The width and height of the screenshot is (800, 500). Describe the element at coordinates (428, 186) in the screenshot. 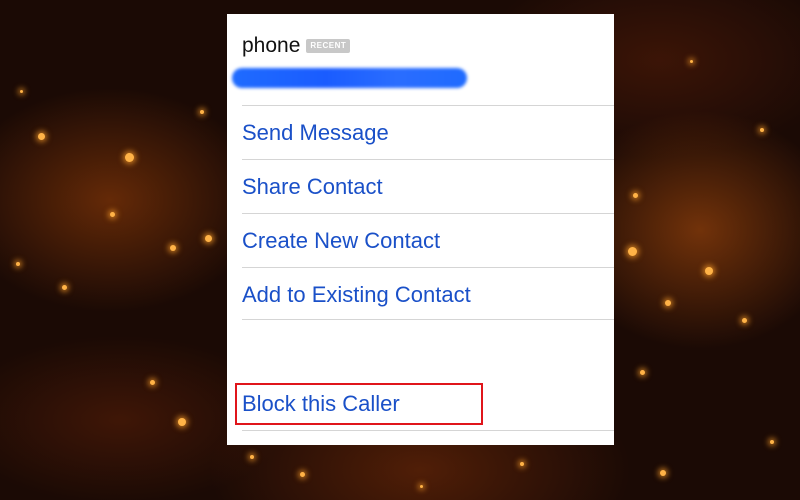

I see `share-contact-button: Share Contact` at that location.